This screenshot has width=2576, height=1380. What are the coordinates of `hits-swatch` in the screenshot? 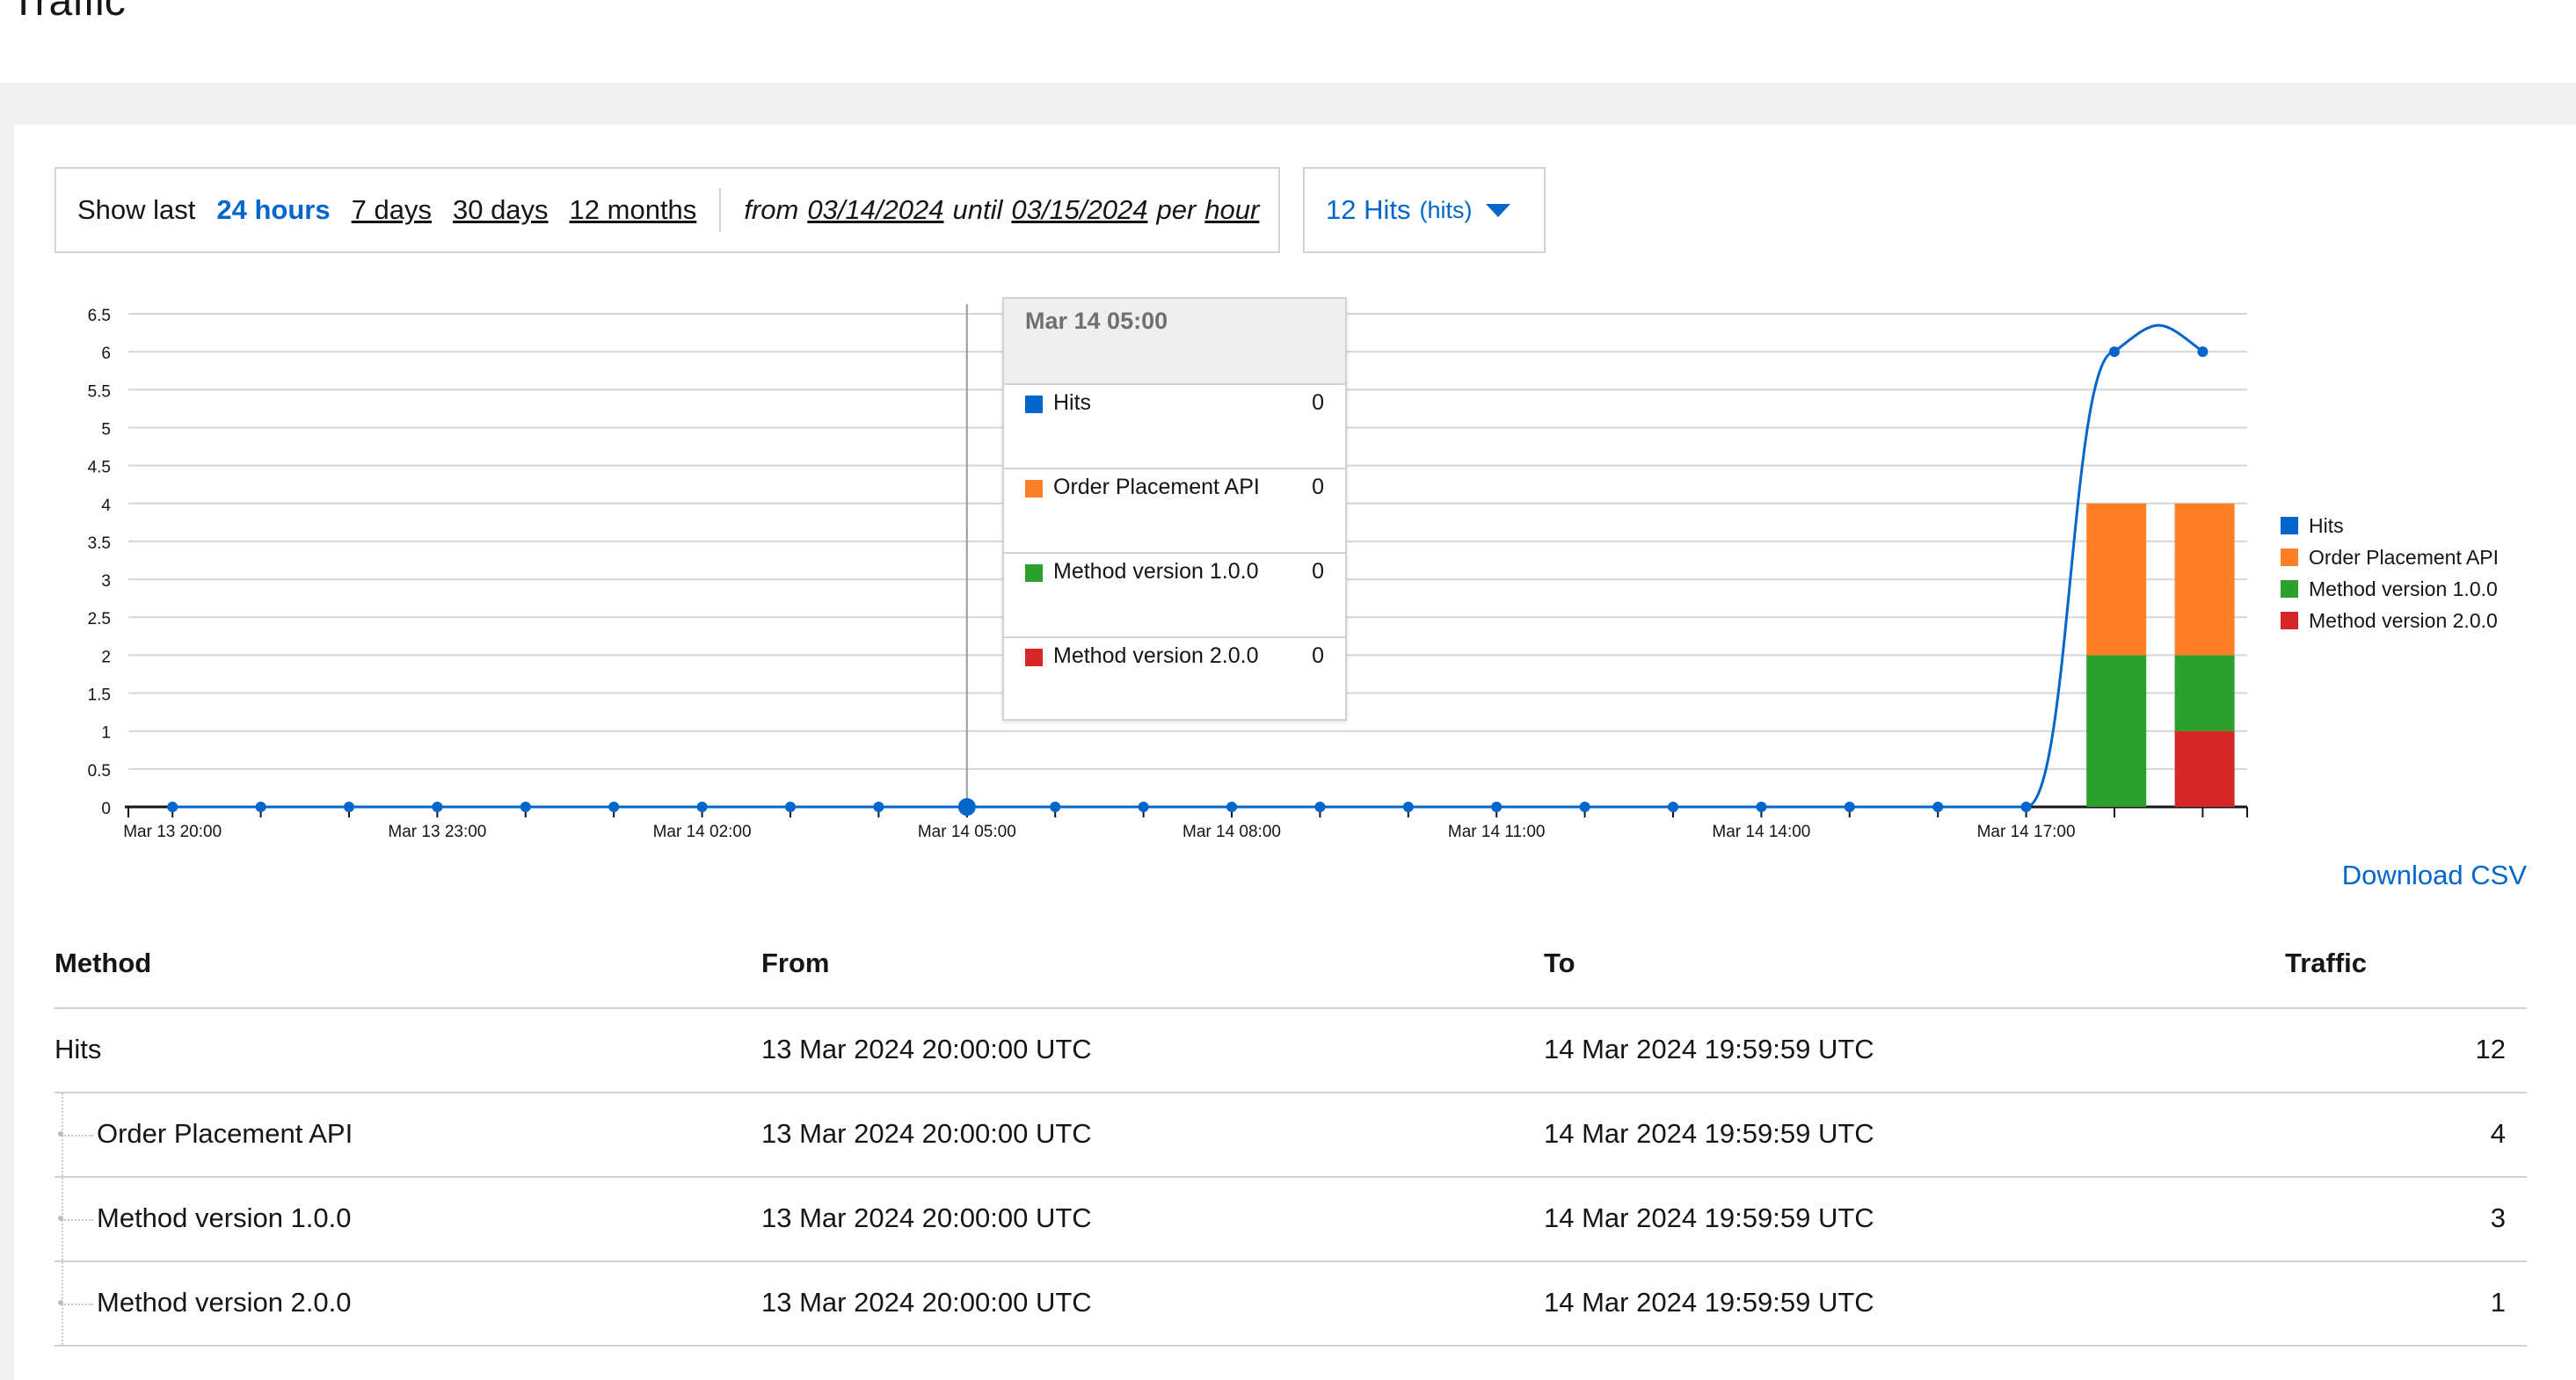 It's located at (1034, 404).